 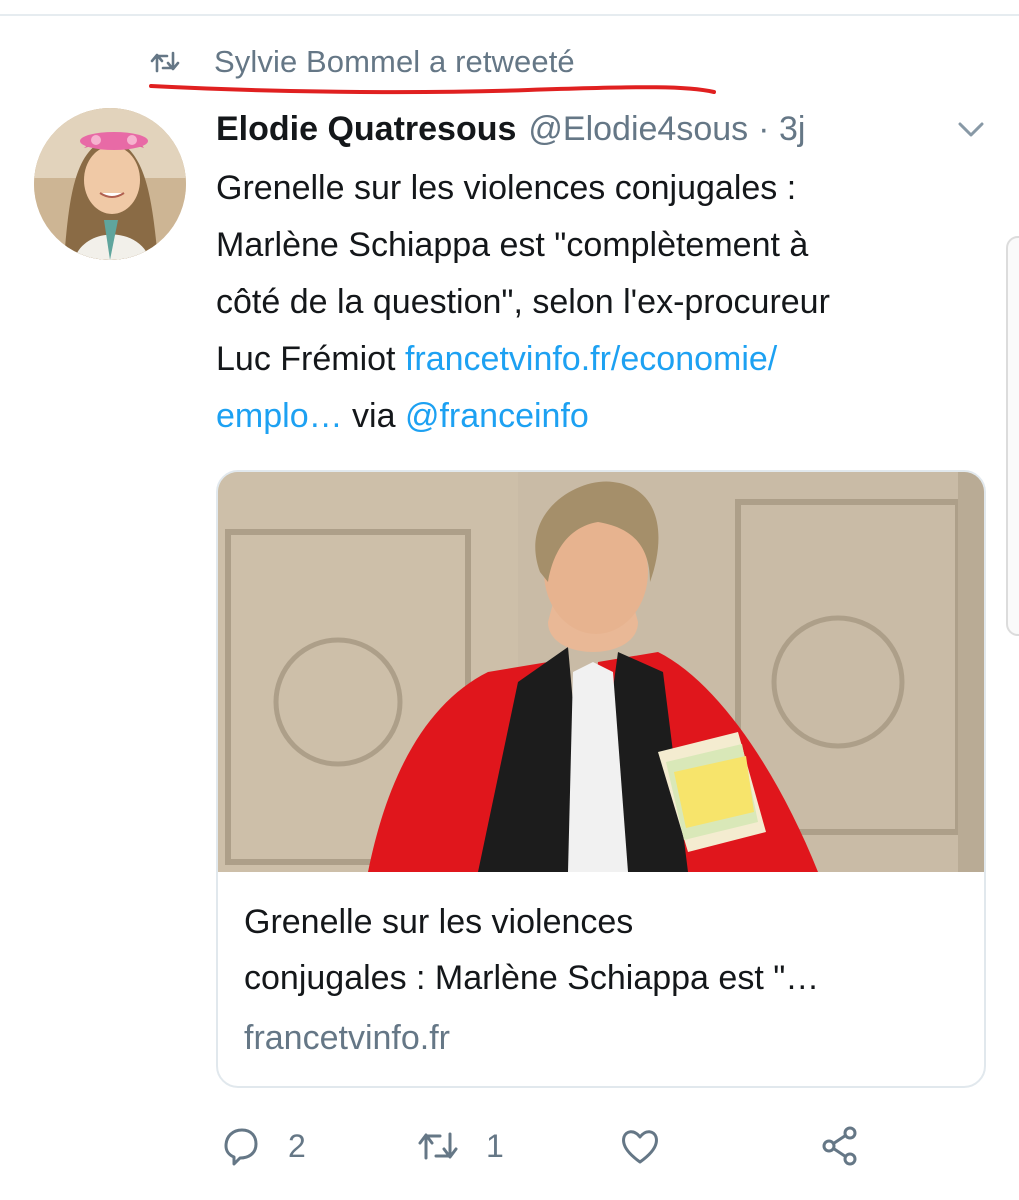 What do you see at coordinates (262, 1146) in the screenshot?
I see `reply-button: 2` at bounding box center [262, 1146].